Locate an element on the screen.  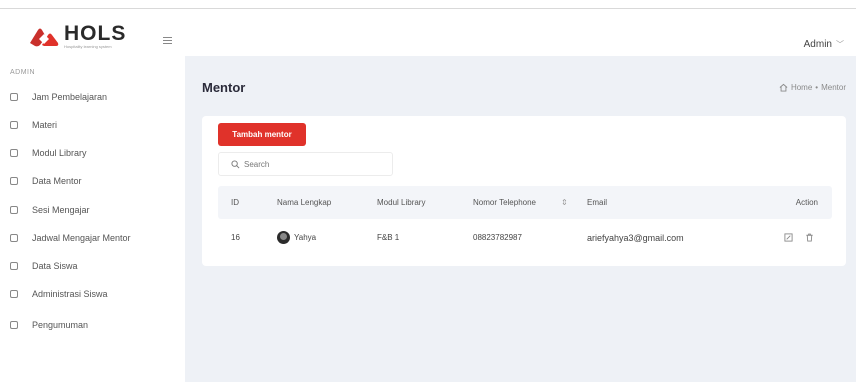
sidebar-item-label: Jadwal Mengajar Mentor is located at coordinates (81, 238).